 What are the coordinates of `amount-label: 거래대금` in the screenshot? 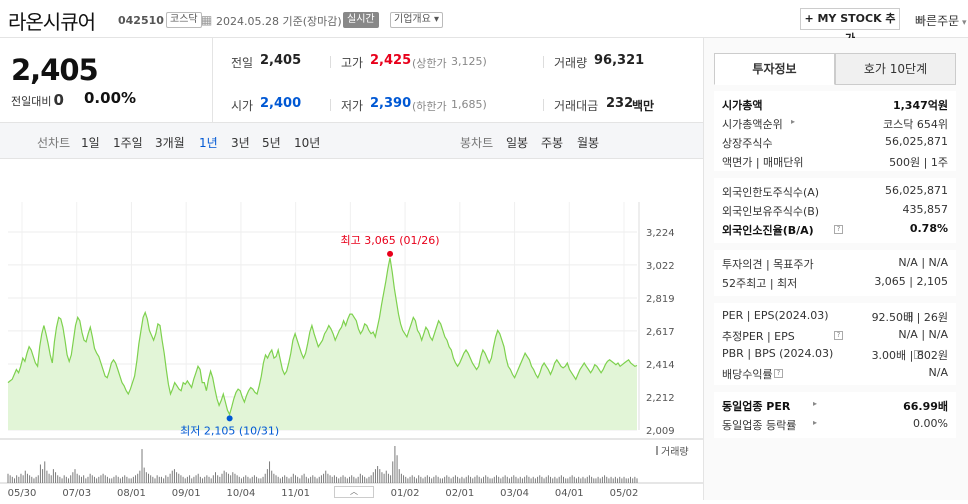 It's located at (576, 106).